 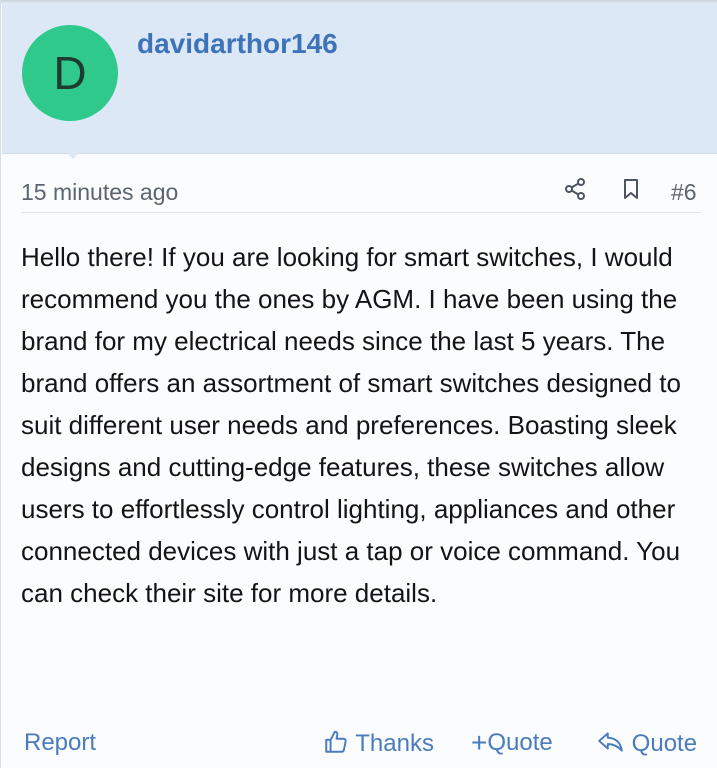 I want to click on reply-icon, so click(x=610, y=742).